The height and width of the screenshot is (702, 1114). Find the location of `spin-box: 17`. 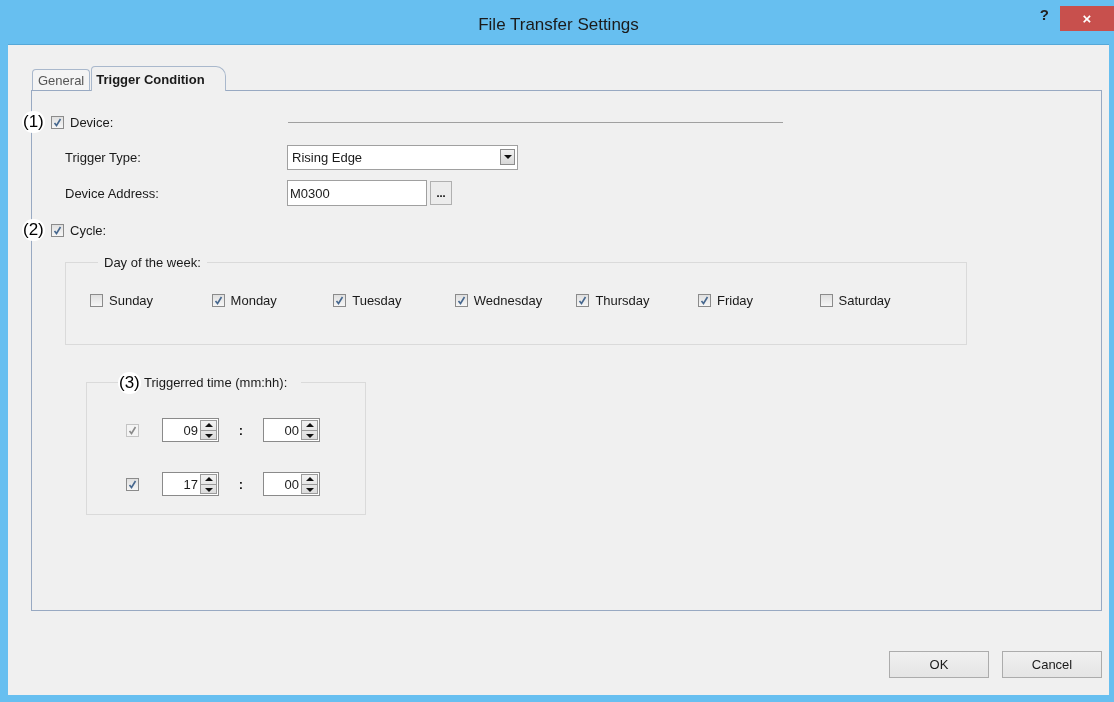

spin-box: 17 is located at coordinates (190, 484).